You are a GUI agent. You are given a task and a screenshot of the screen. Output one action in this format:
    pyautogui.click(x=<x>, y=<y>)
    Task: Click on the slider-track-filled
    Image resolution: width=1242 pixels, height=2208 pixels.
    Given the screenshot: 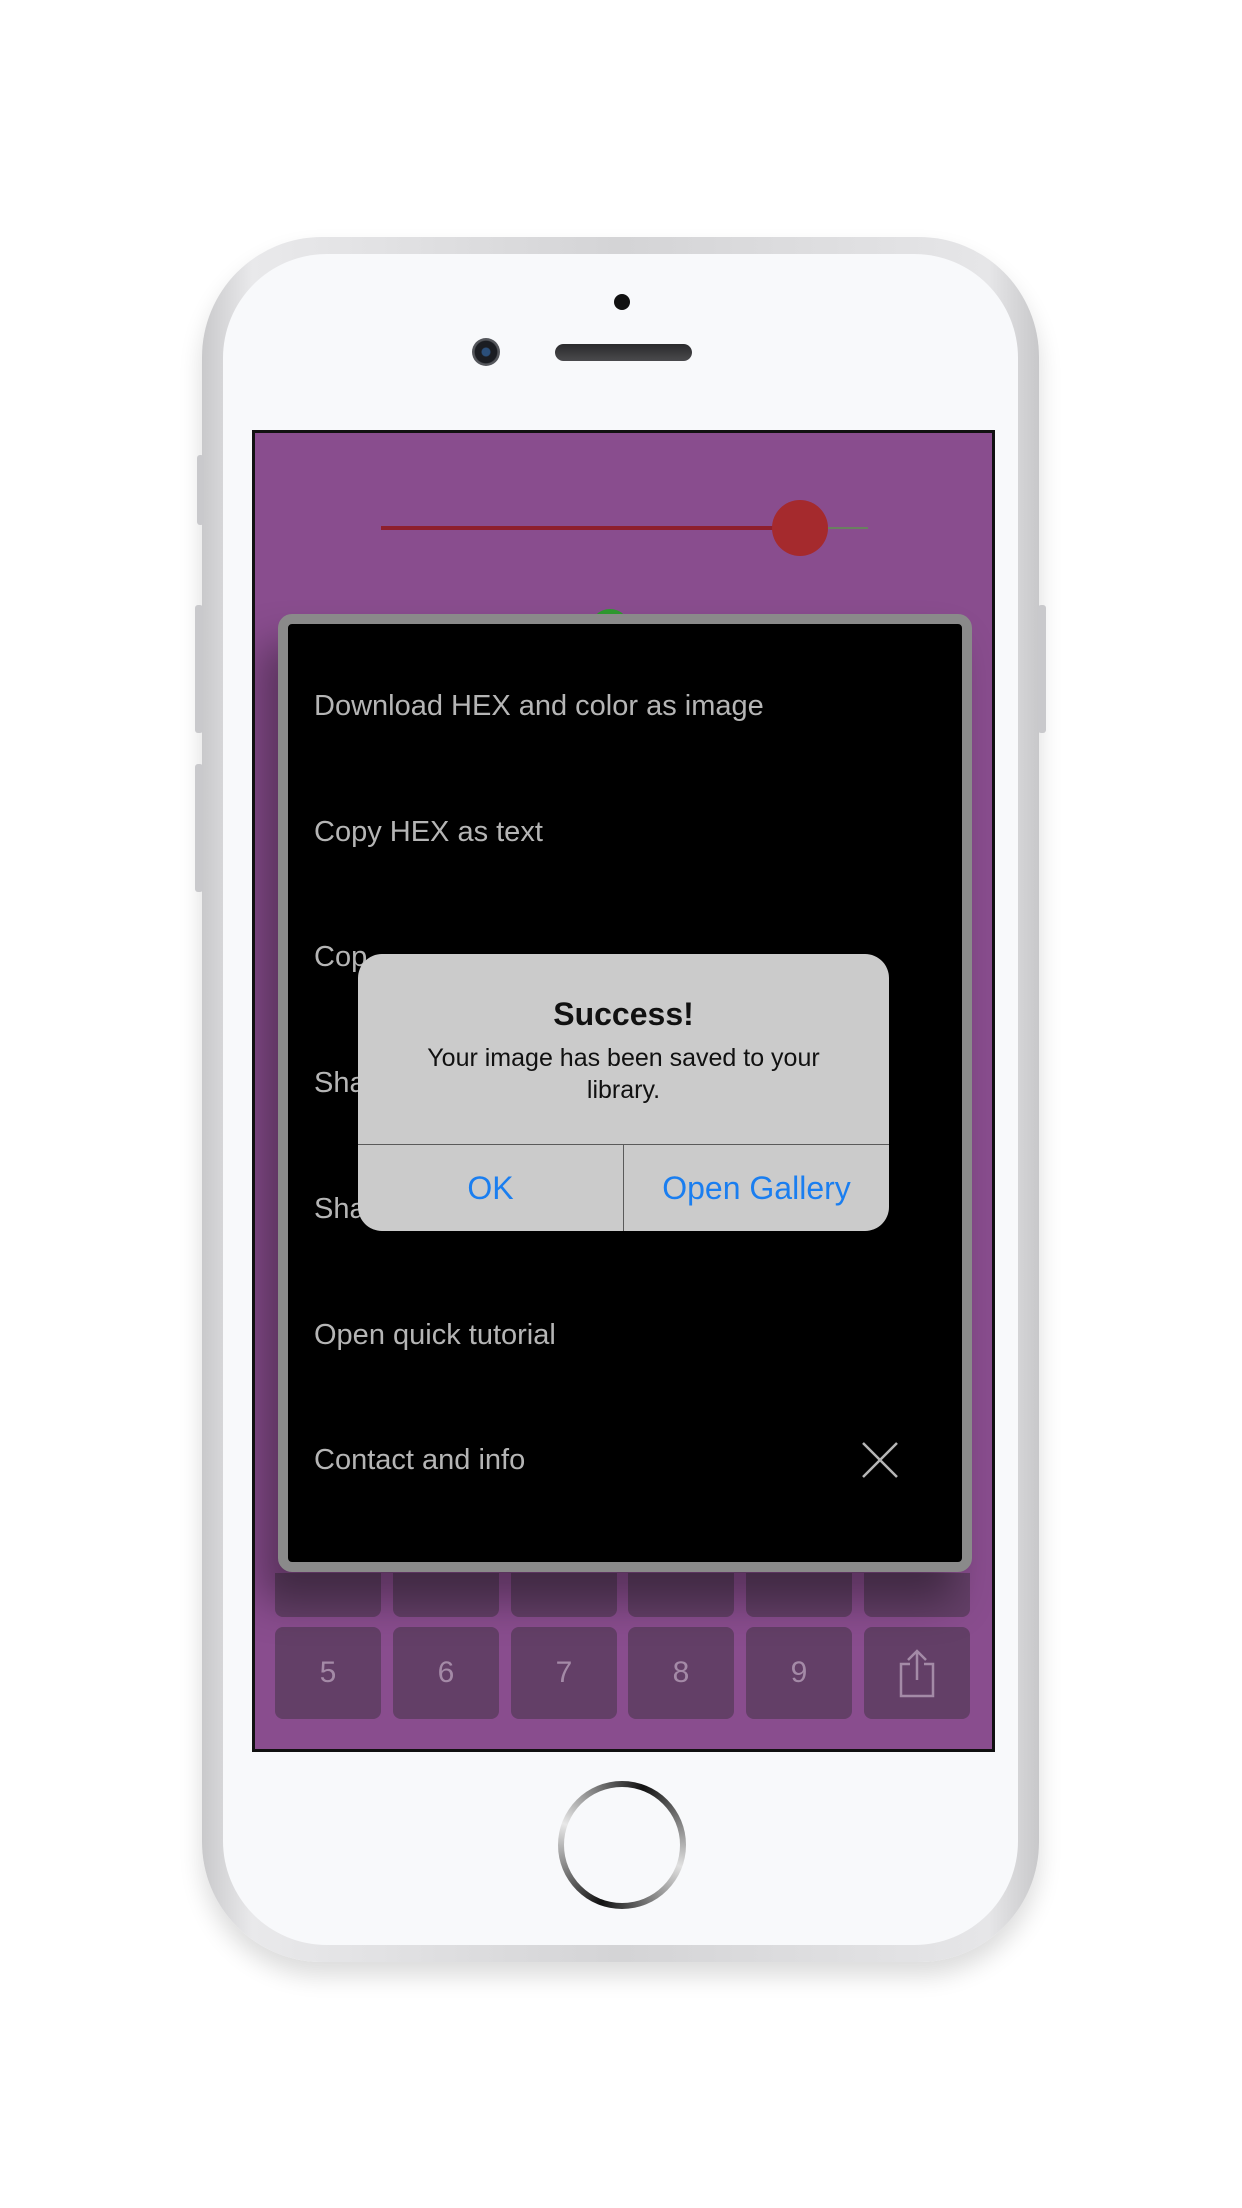 What is the action you would take?
    pyautogui.click(x=588, y=528)
    